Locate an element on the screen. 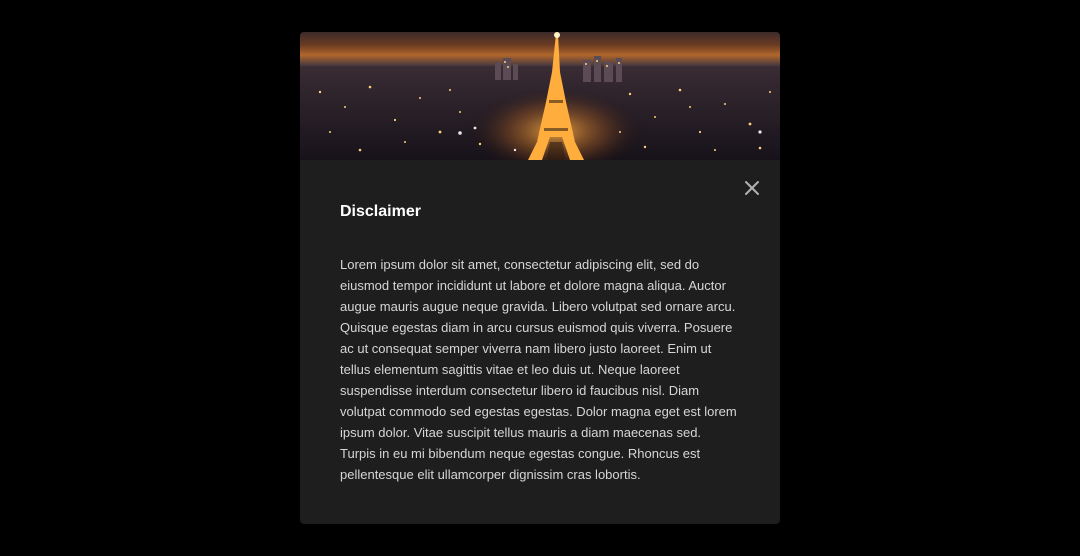 This screenshot has height=556, width=1080. paris-skyline-illustration is located at coordinates (540, 96).